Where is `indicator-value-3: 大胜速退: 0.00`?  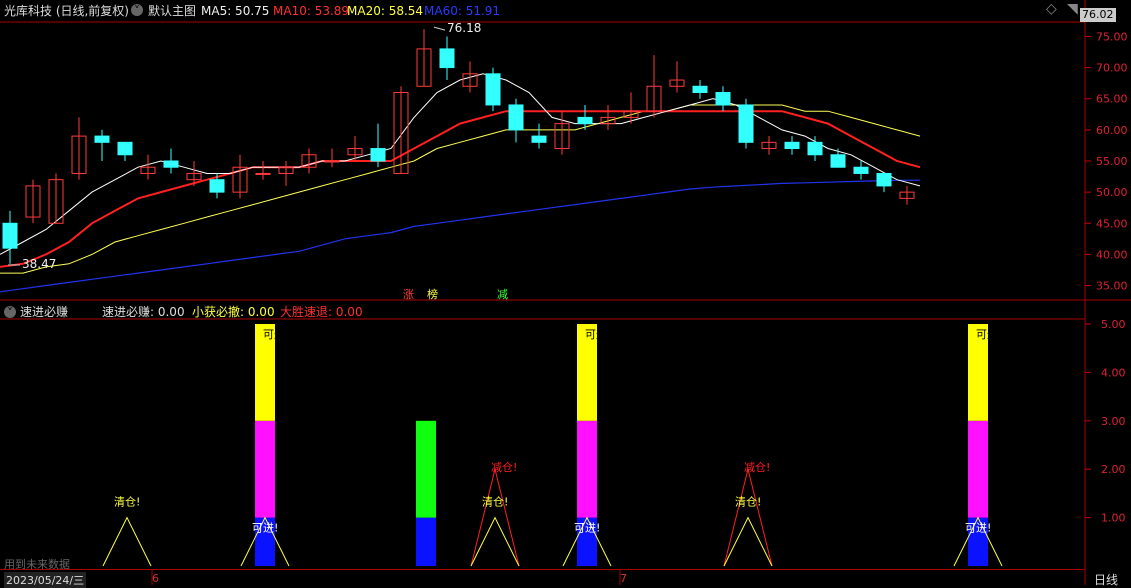
indicator-value-3: 大胜速退: 0.00 is located at coordinates (321, 312).